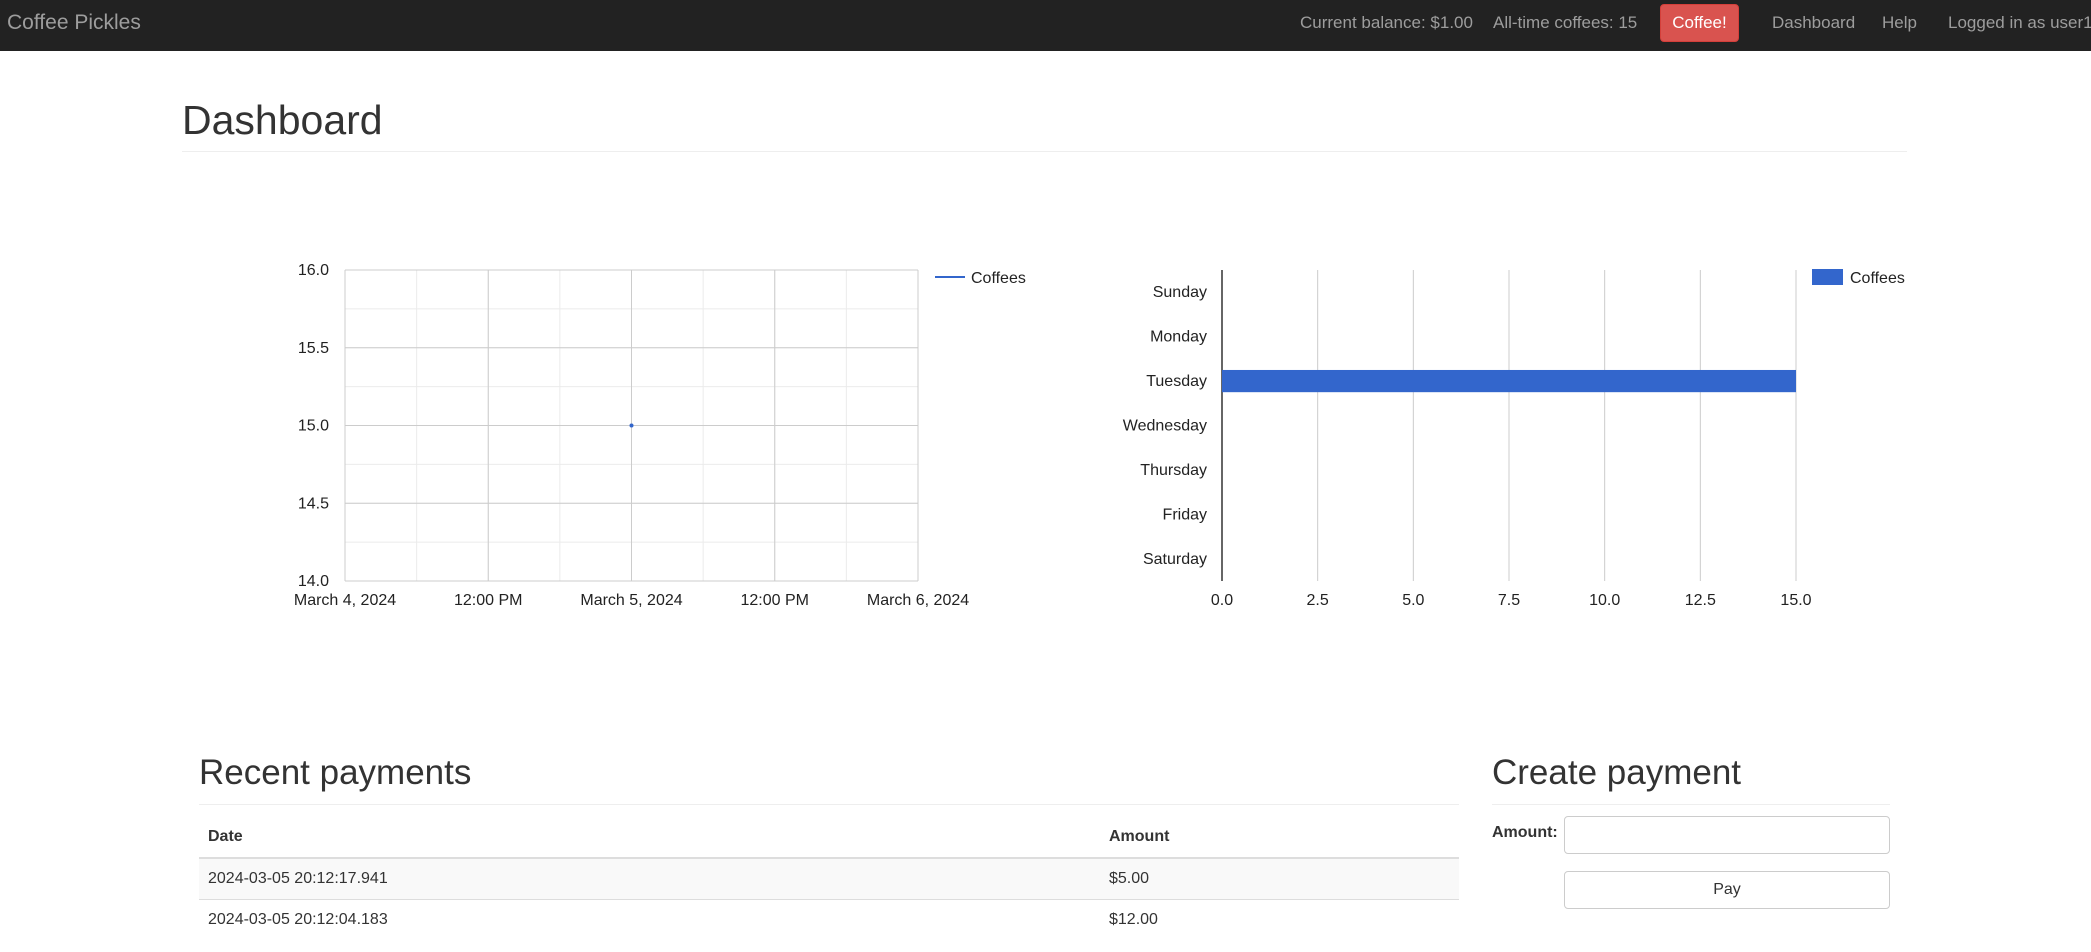 The image size is (2091, 952). I want to click on amount-column-header: Amount, so click(1279, 838).